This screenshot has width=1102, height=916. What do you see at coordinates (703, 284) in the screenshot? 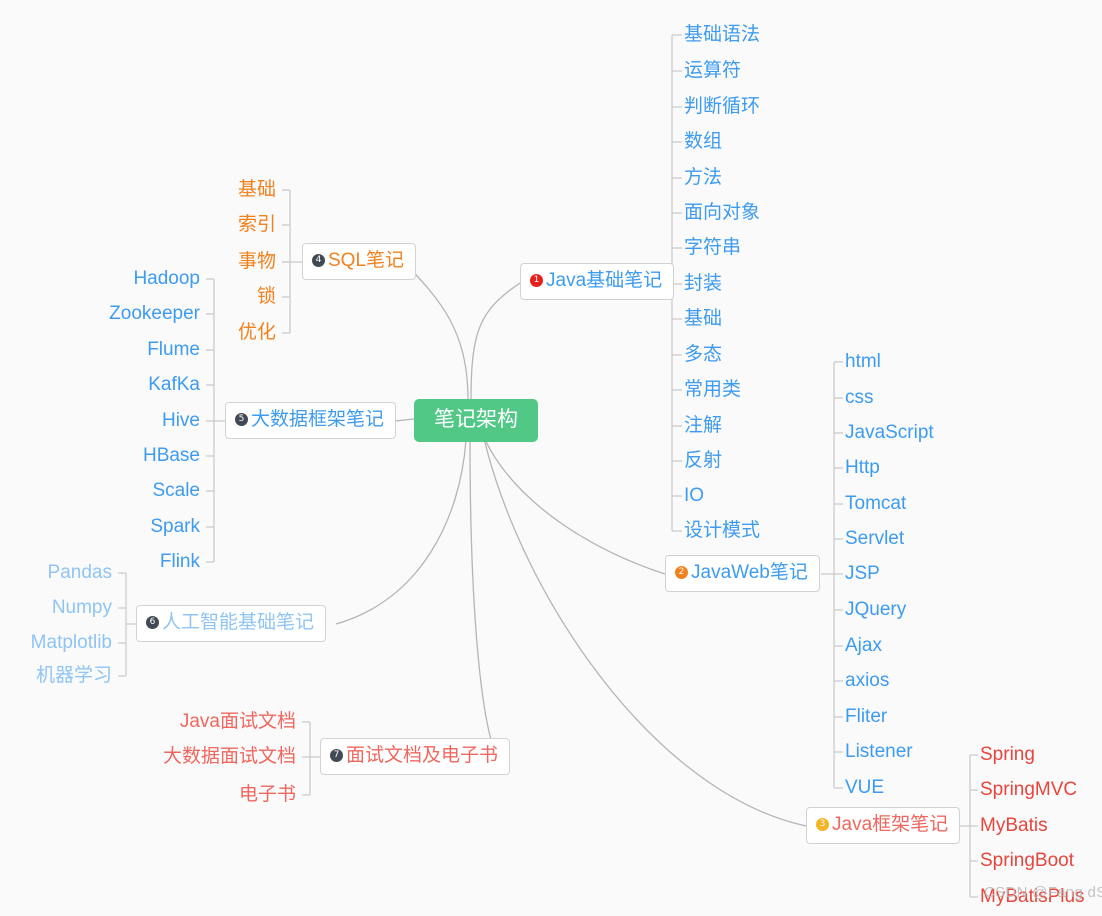
I see `leaf-java-basic-7: 封装` at bounding box center [703, 284].